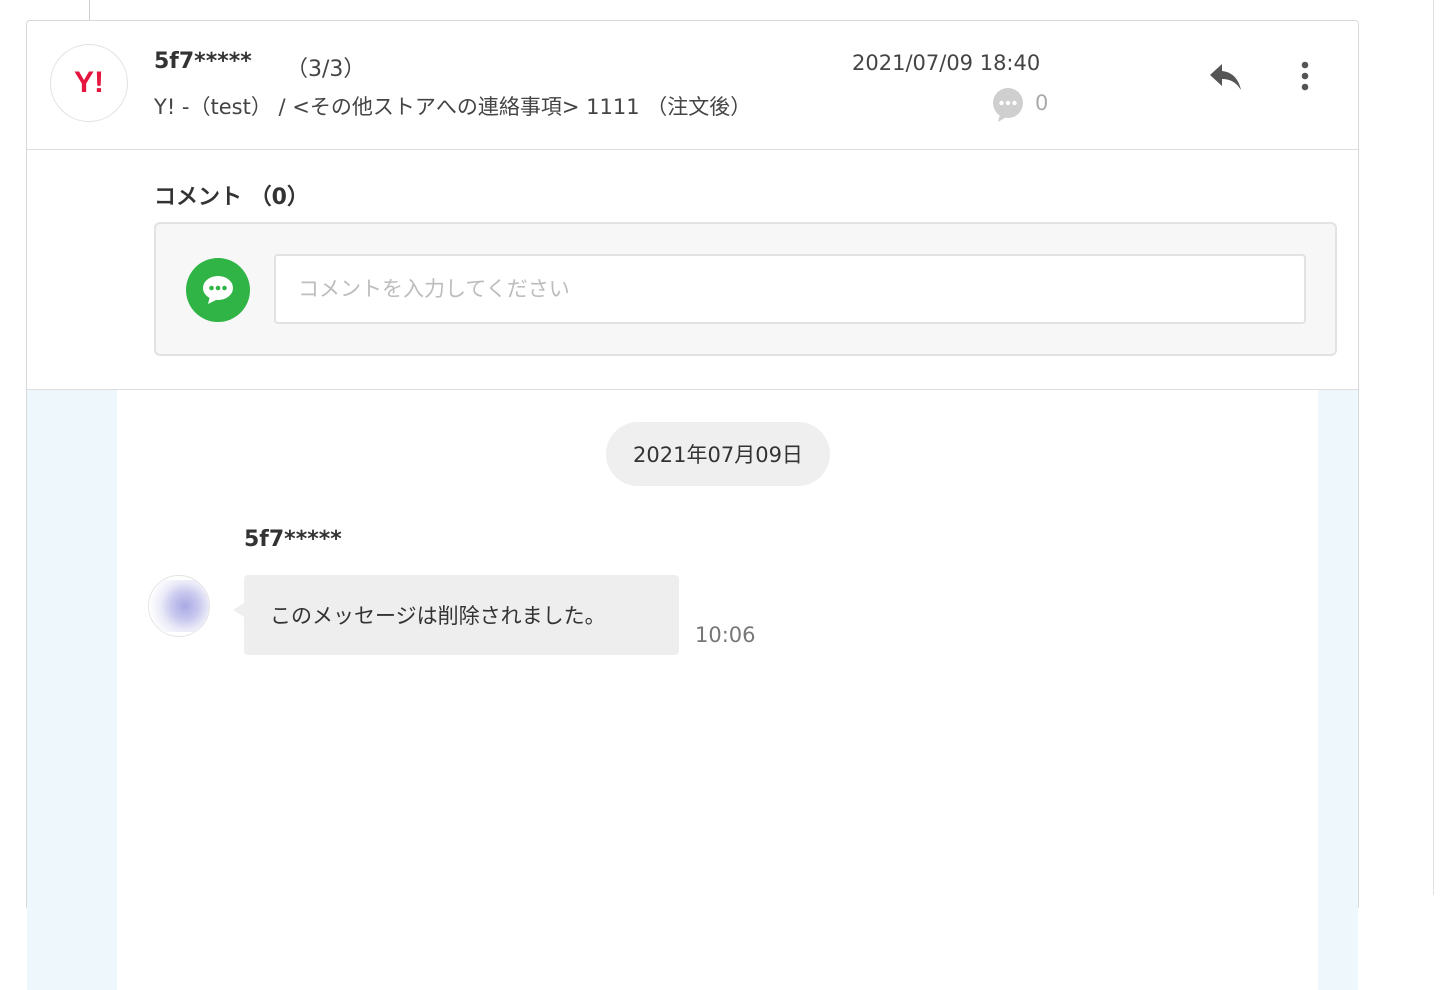 This screenshot has width=1445, height=990. Describe the element at coordinates (203, 61) in the screenshot. I see `customer-name: 5f7*****` at that location.